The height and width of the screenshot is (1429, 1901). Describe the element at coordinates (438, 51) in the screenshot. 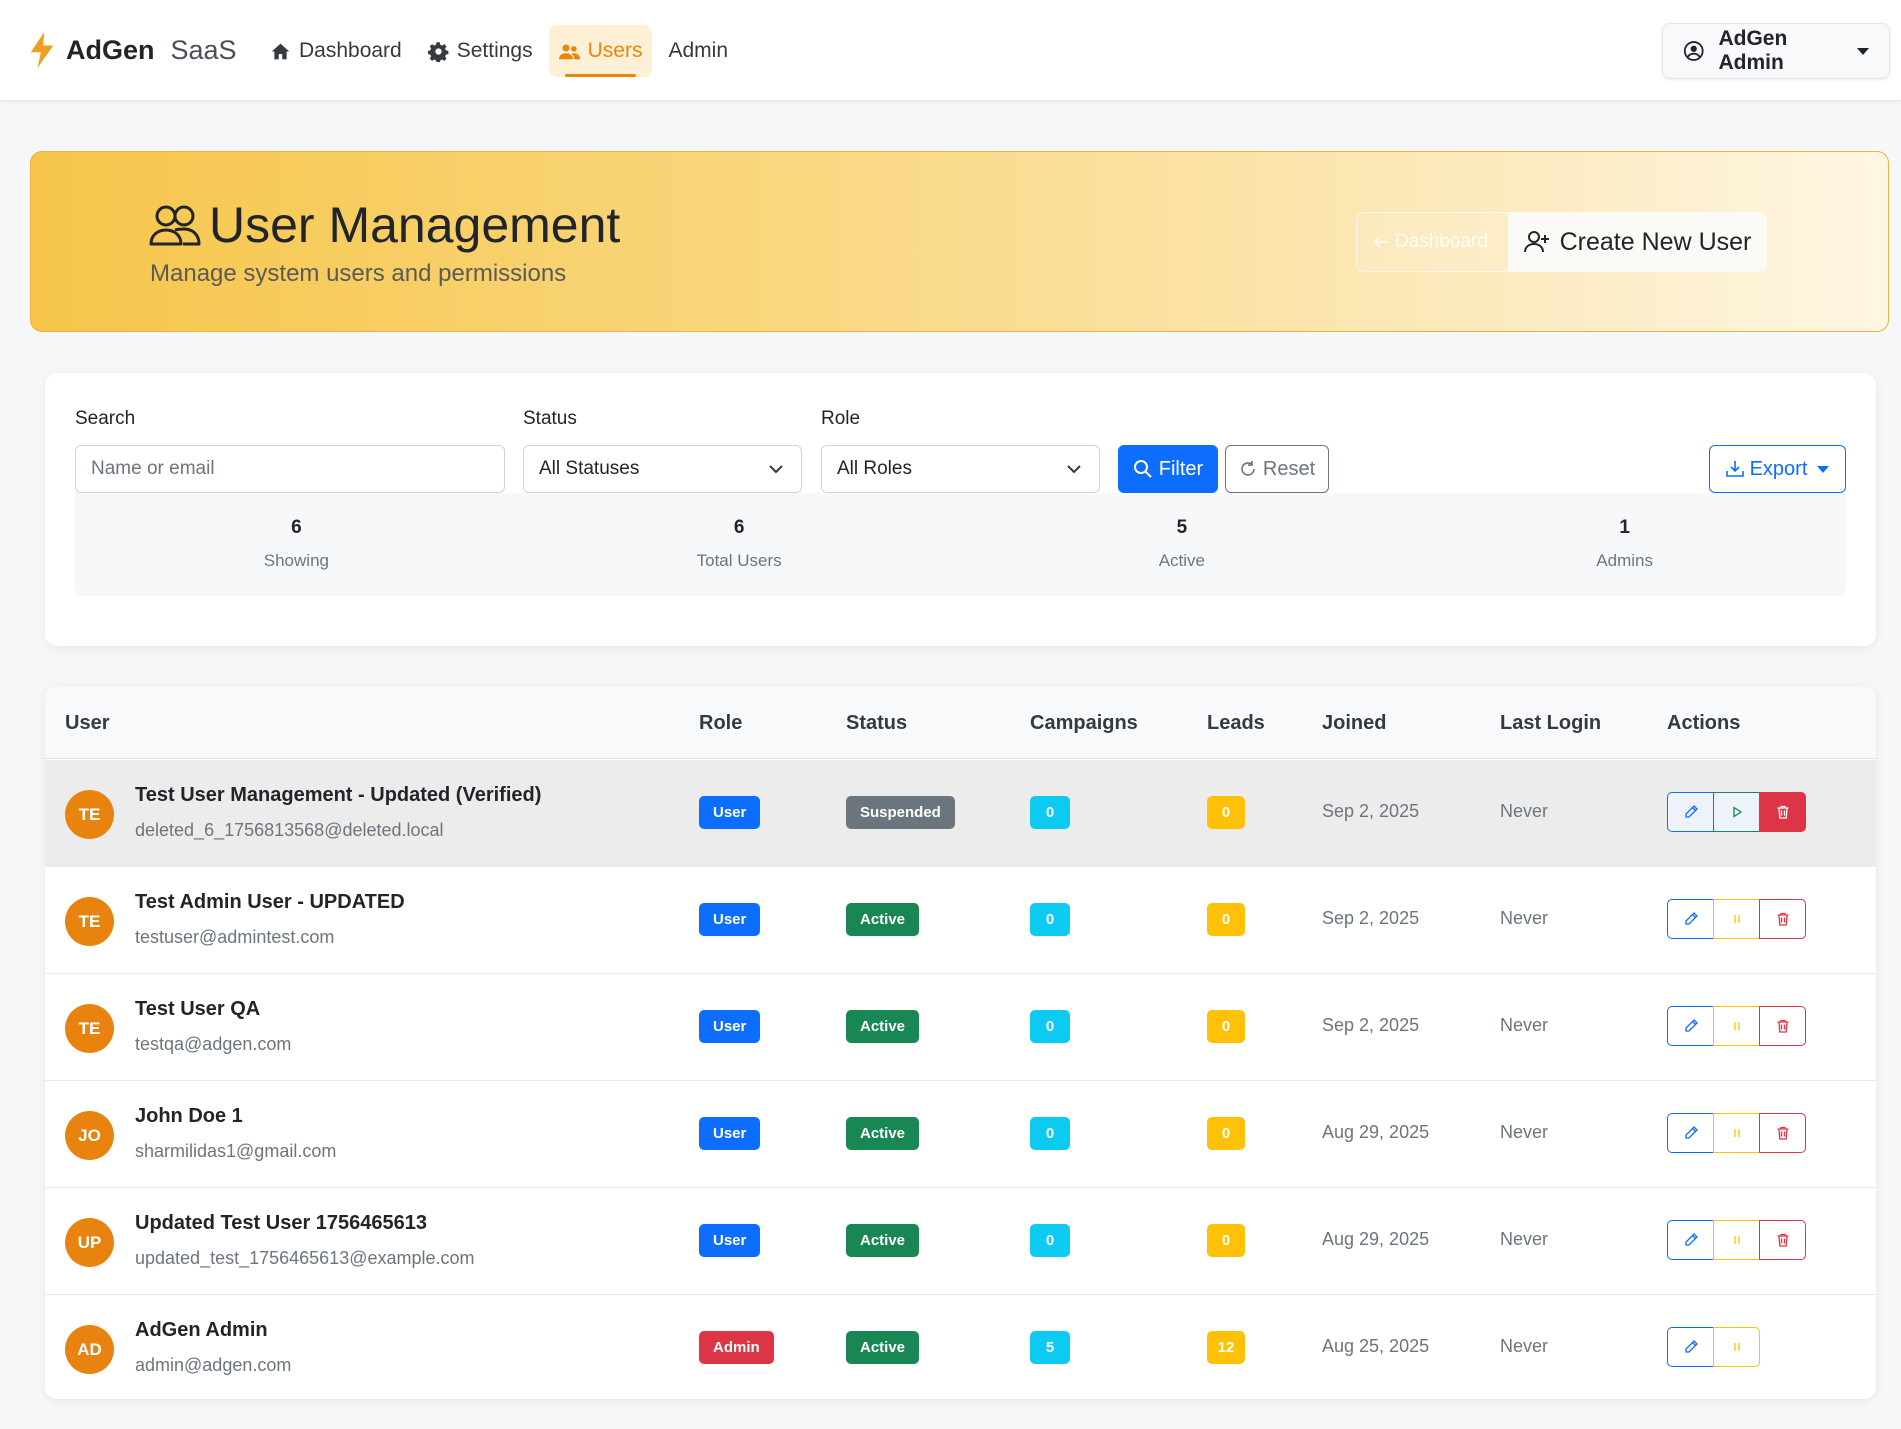

I see `gear-icon` at that location.